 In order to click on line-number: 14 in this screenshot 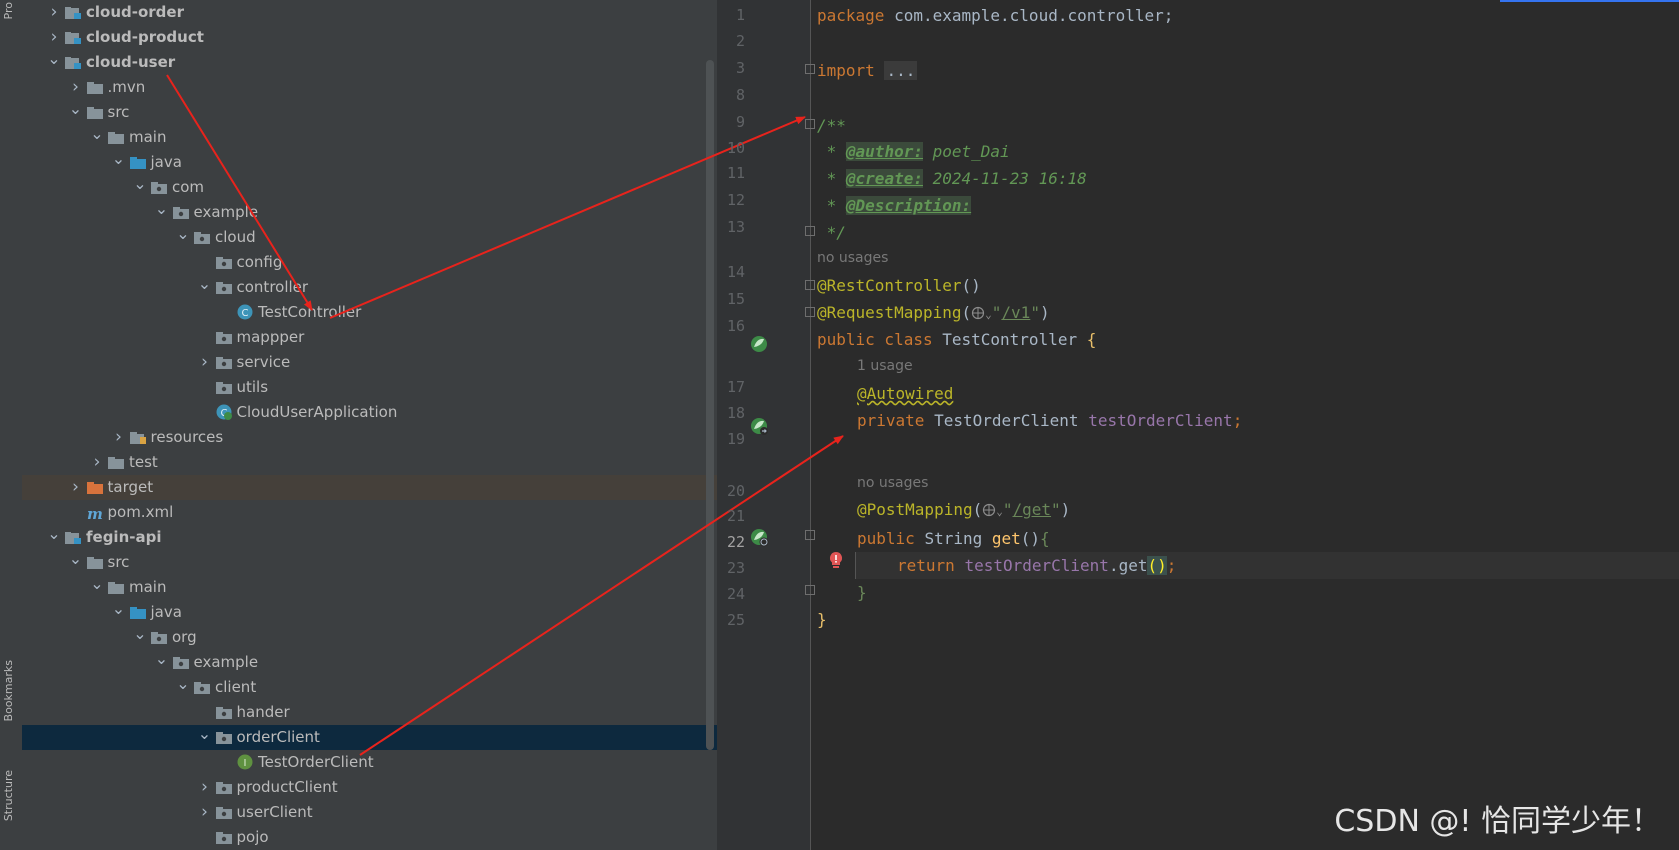, I will do `click(731, 272)`.